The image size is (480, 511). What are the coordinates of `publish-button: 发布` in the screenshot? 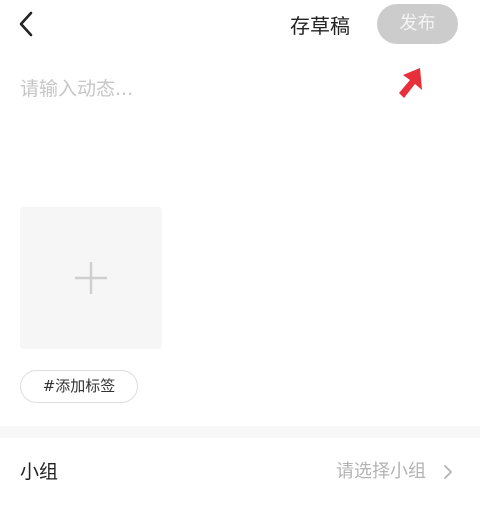 It's located at (417, 24).